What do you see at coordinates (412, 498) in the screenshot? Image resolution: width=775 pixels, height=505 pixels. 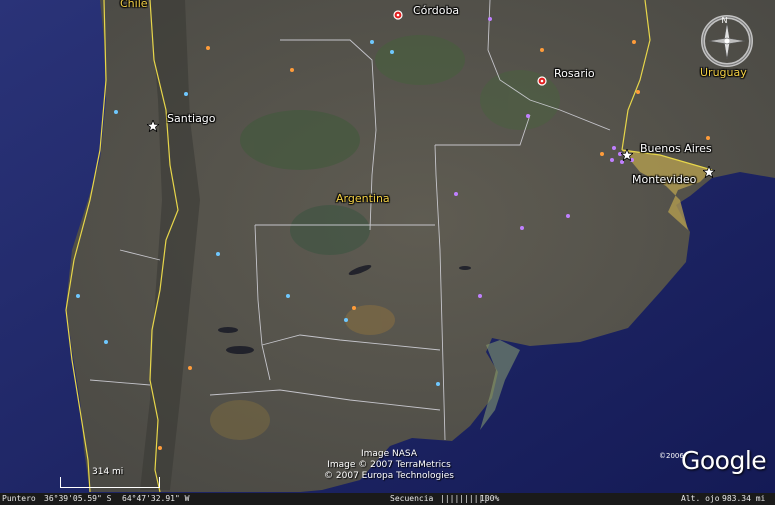 I see `streaming-label: Secuencia` at bounding box center [412, 498].